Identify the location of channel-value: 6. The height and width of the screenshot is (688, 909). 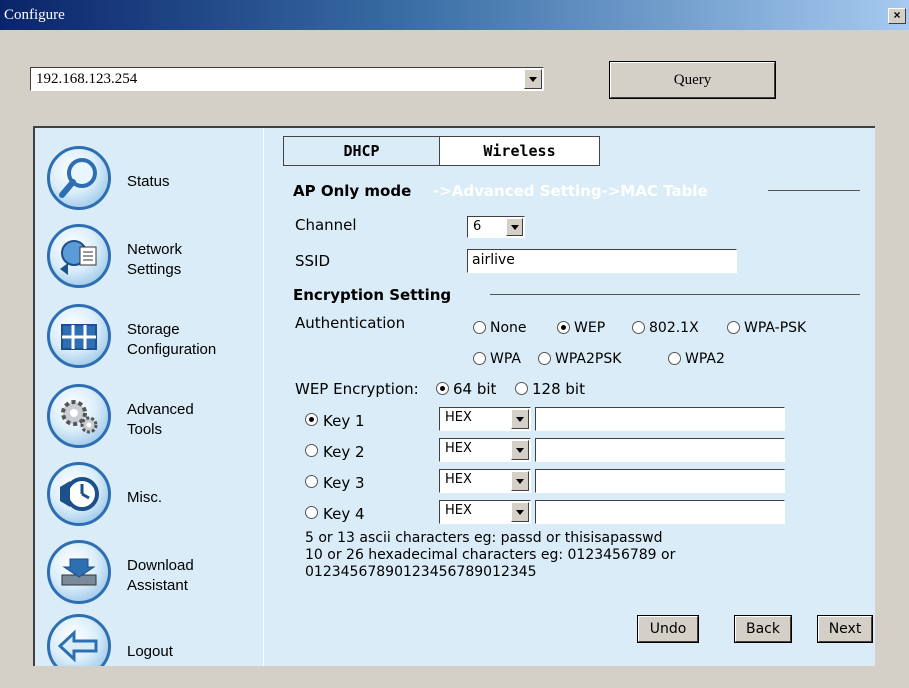
(477, 226).